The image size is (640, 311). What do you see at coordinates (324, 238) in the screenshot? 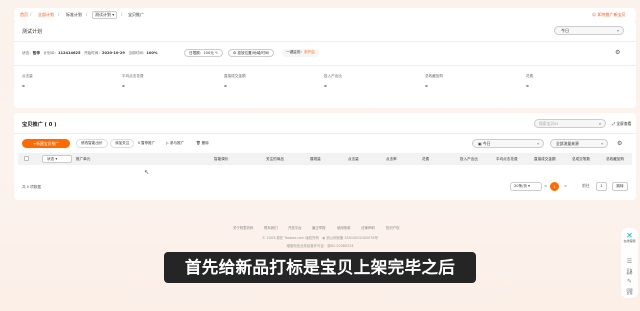
I see `police-badge-icon: ◉` at bounding box center [324, 238].